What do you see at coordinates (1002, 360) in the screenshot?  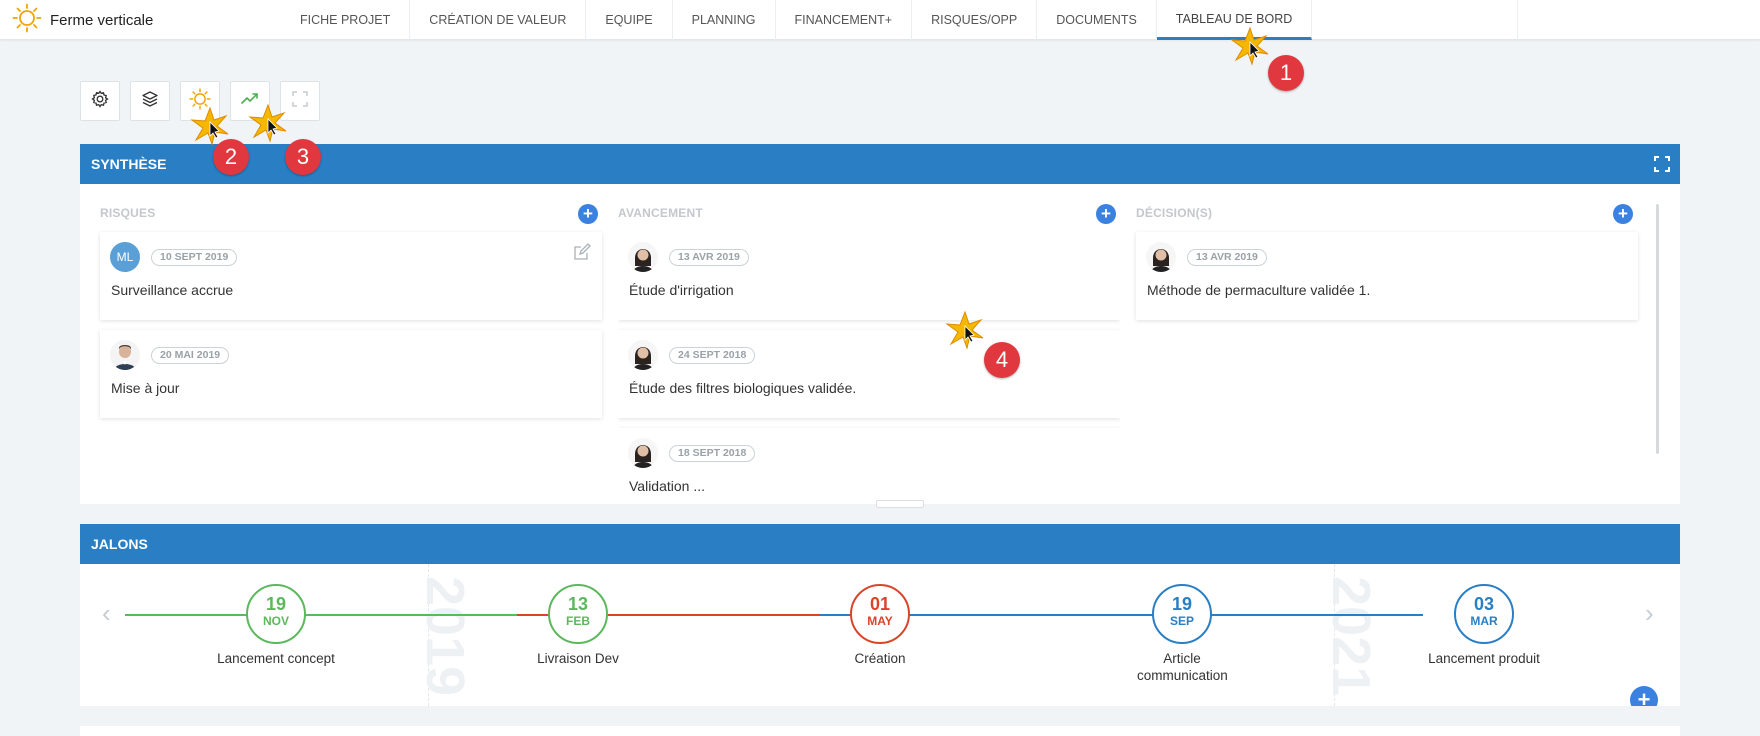 I see `callout-badge: 4` at bounding box center [1002, 360].